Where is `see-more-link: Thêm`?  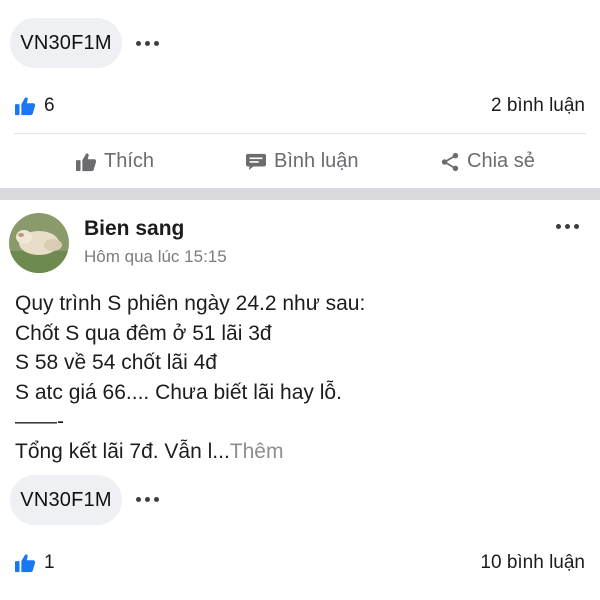 see-more-link: Thêm is located at coordinates (257, 451).